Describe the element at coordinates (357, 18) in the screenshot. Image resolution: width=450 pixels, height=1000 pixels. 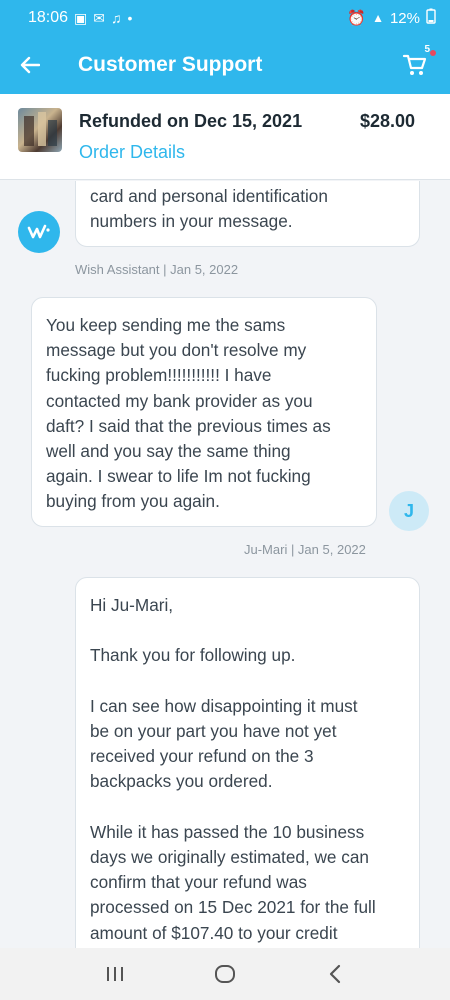
I see `alarm-icon: ⏰` at that location.